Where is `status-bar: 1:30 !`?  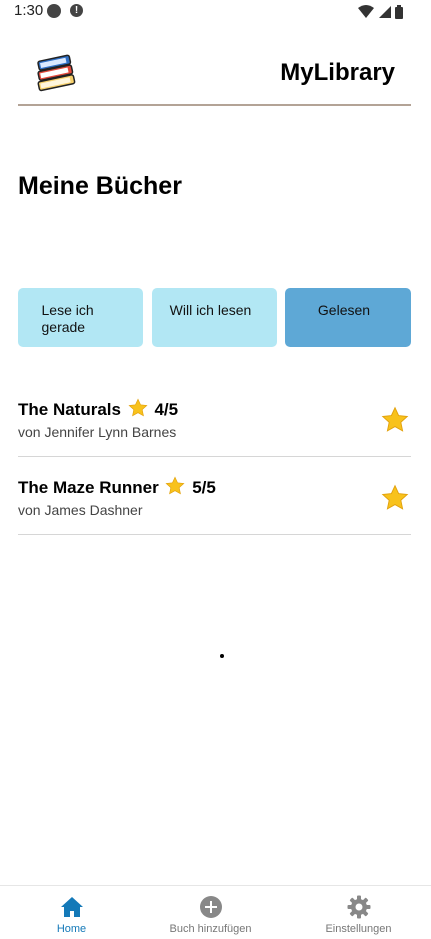
status-bar: 1:30 ! is located at coordinates (215, 11).